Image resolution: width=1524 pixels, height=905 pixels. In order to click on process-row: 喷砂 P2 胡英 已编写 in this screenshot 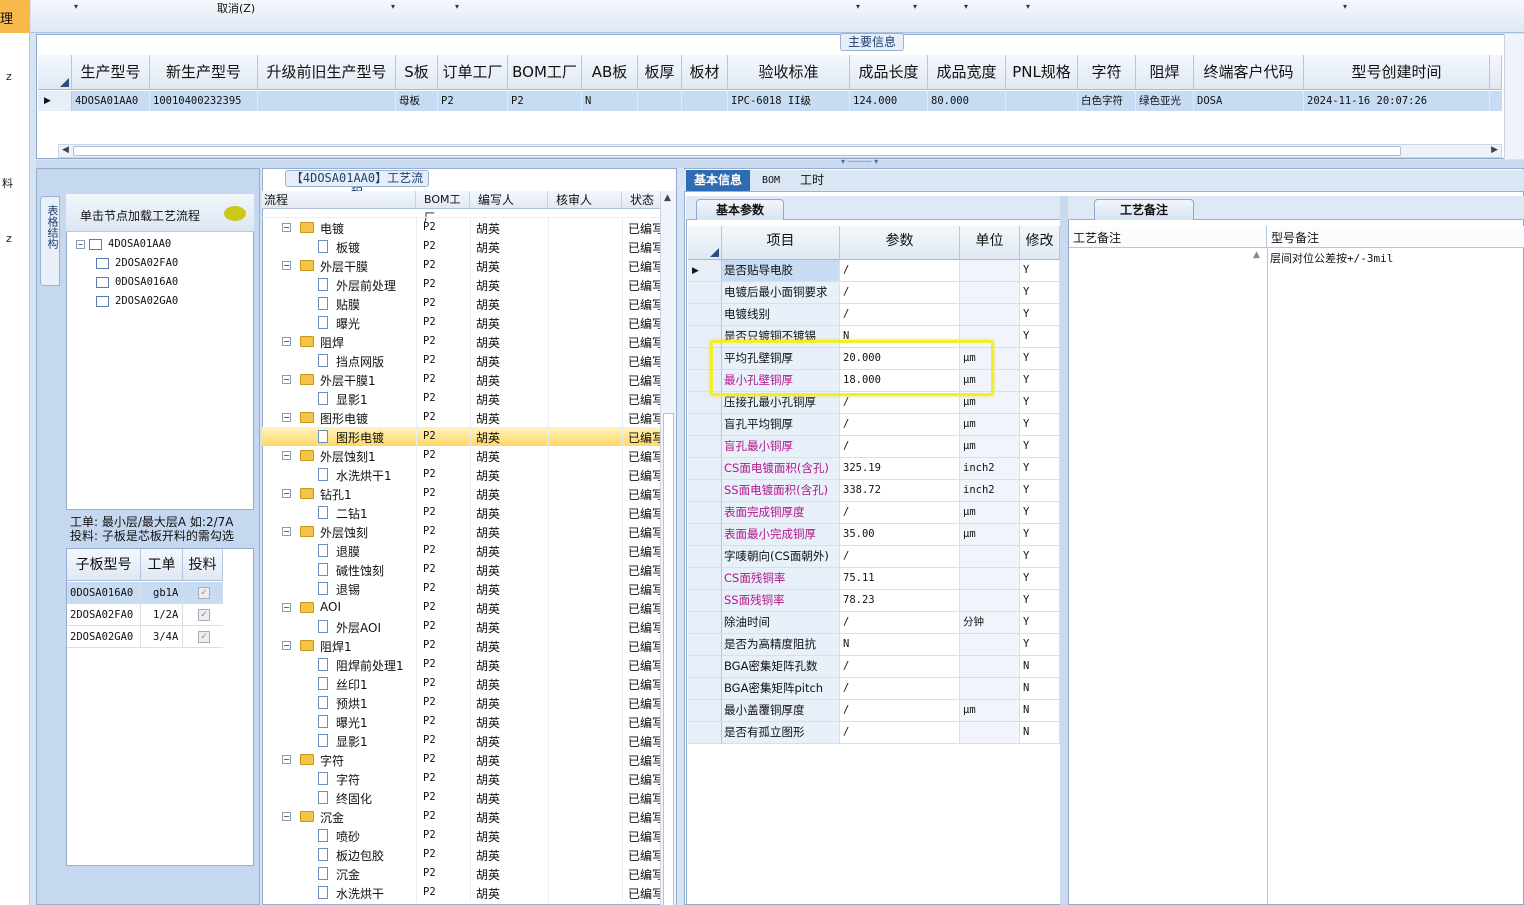, I will do `click(462, 835)`.